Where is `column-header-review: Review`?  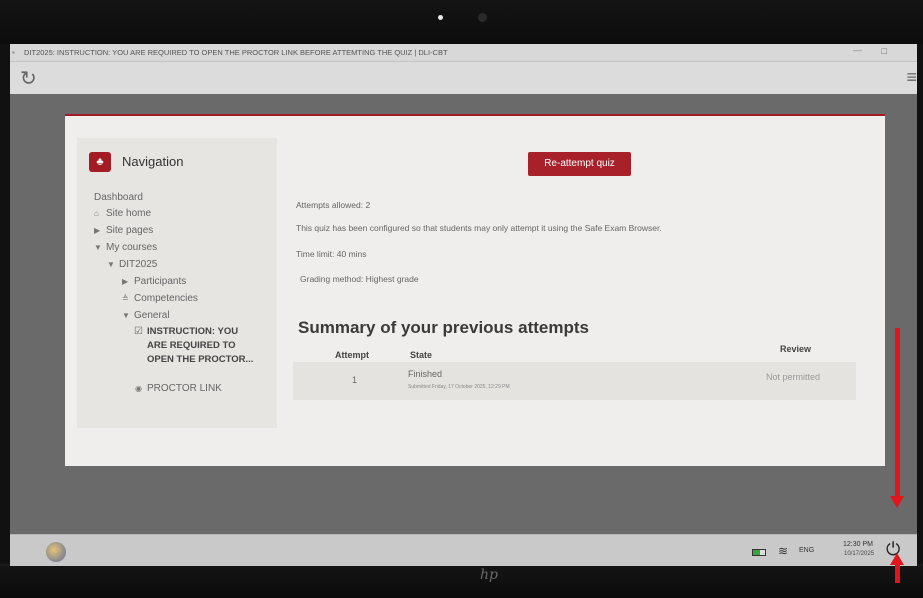 column-header-review: Review is located at coordinates (796, 349).